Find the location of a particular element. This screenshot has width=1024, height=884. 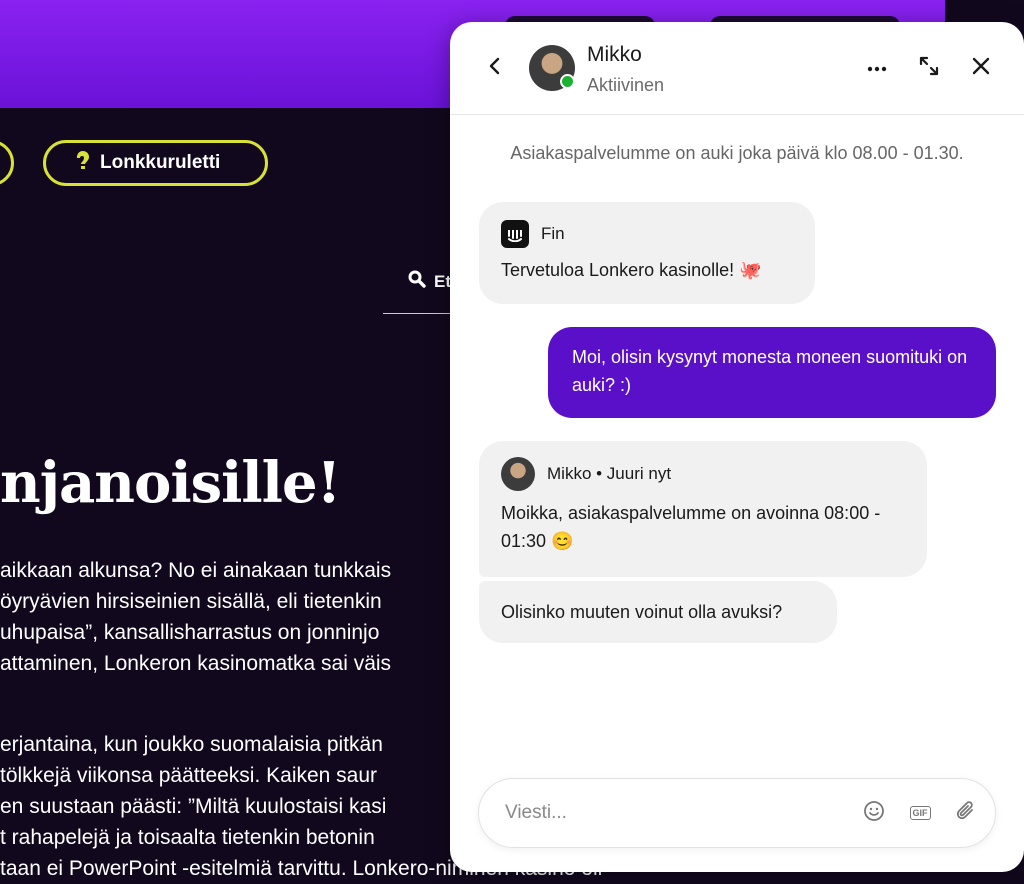

message-input is located at coordinates (655, 813).